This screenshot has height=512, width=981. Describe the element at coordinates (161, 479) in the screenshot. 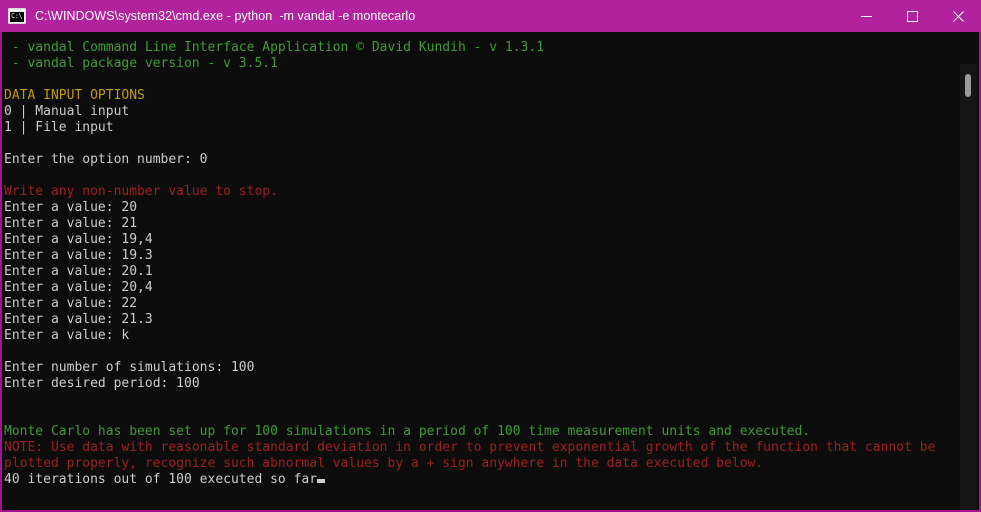

I see `console-line-text: 40 iterations out of 100 executed so far` at that location.